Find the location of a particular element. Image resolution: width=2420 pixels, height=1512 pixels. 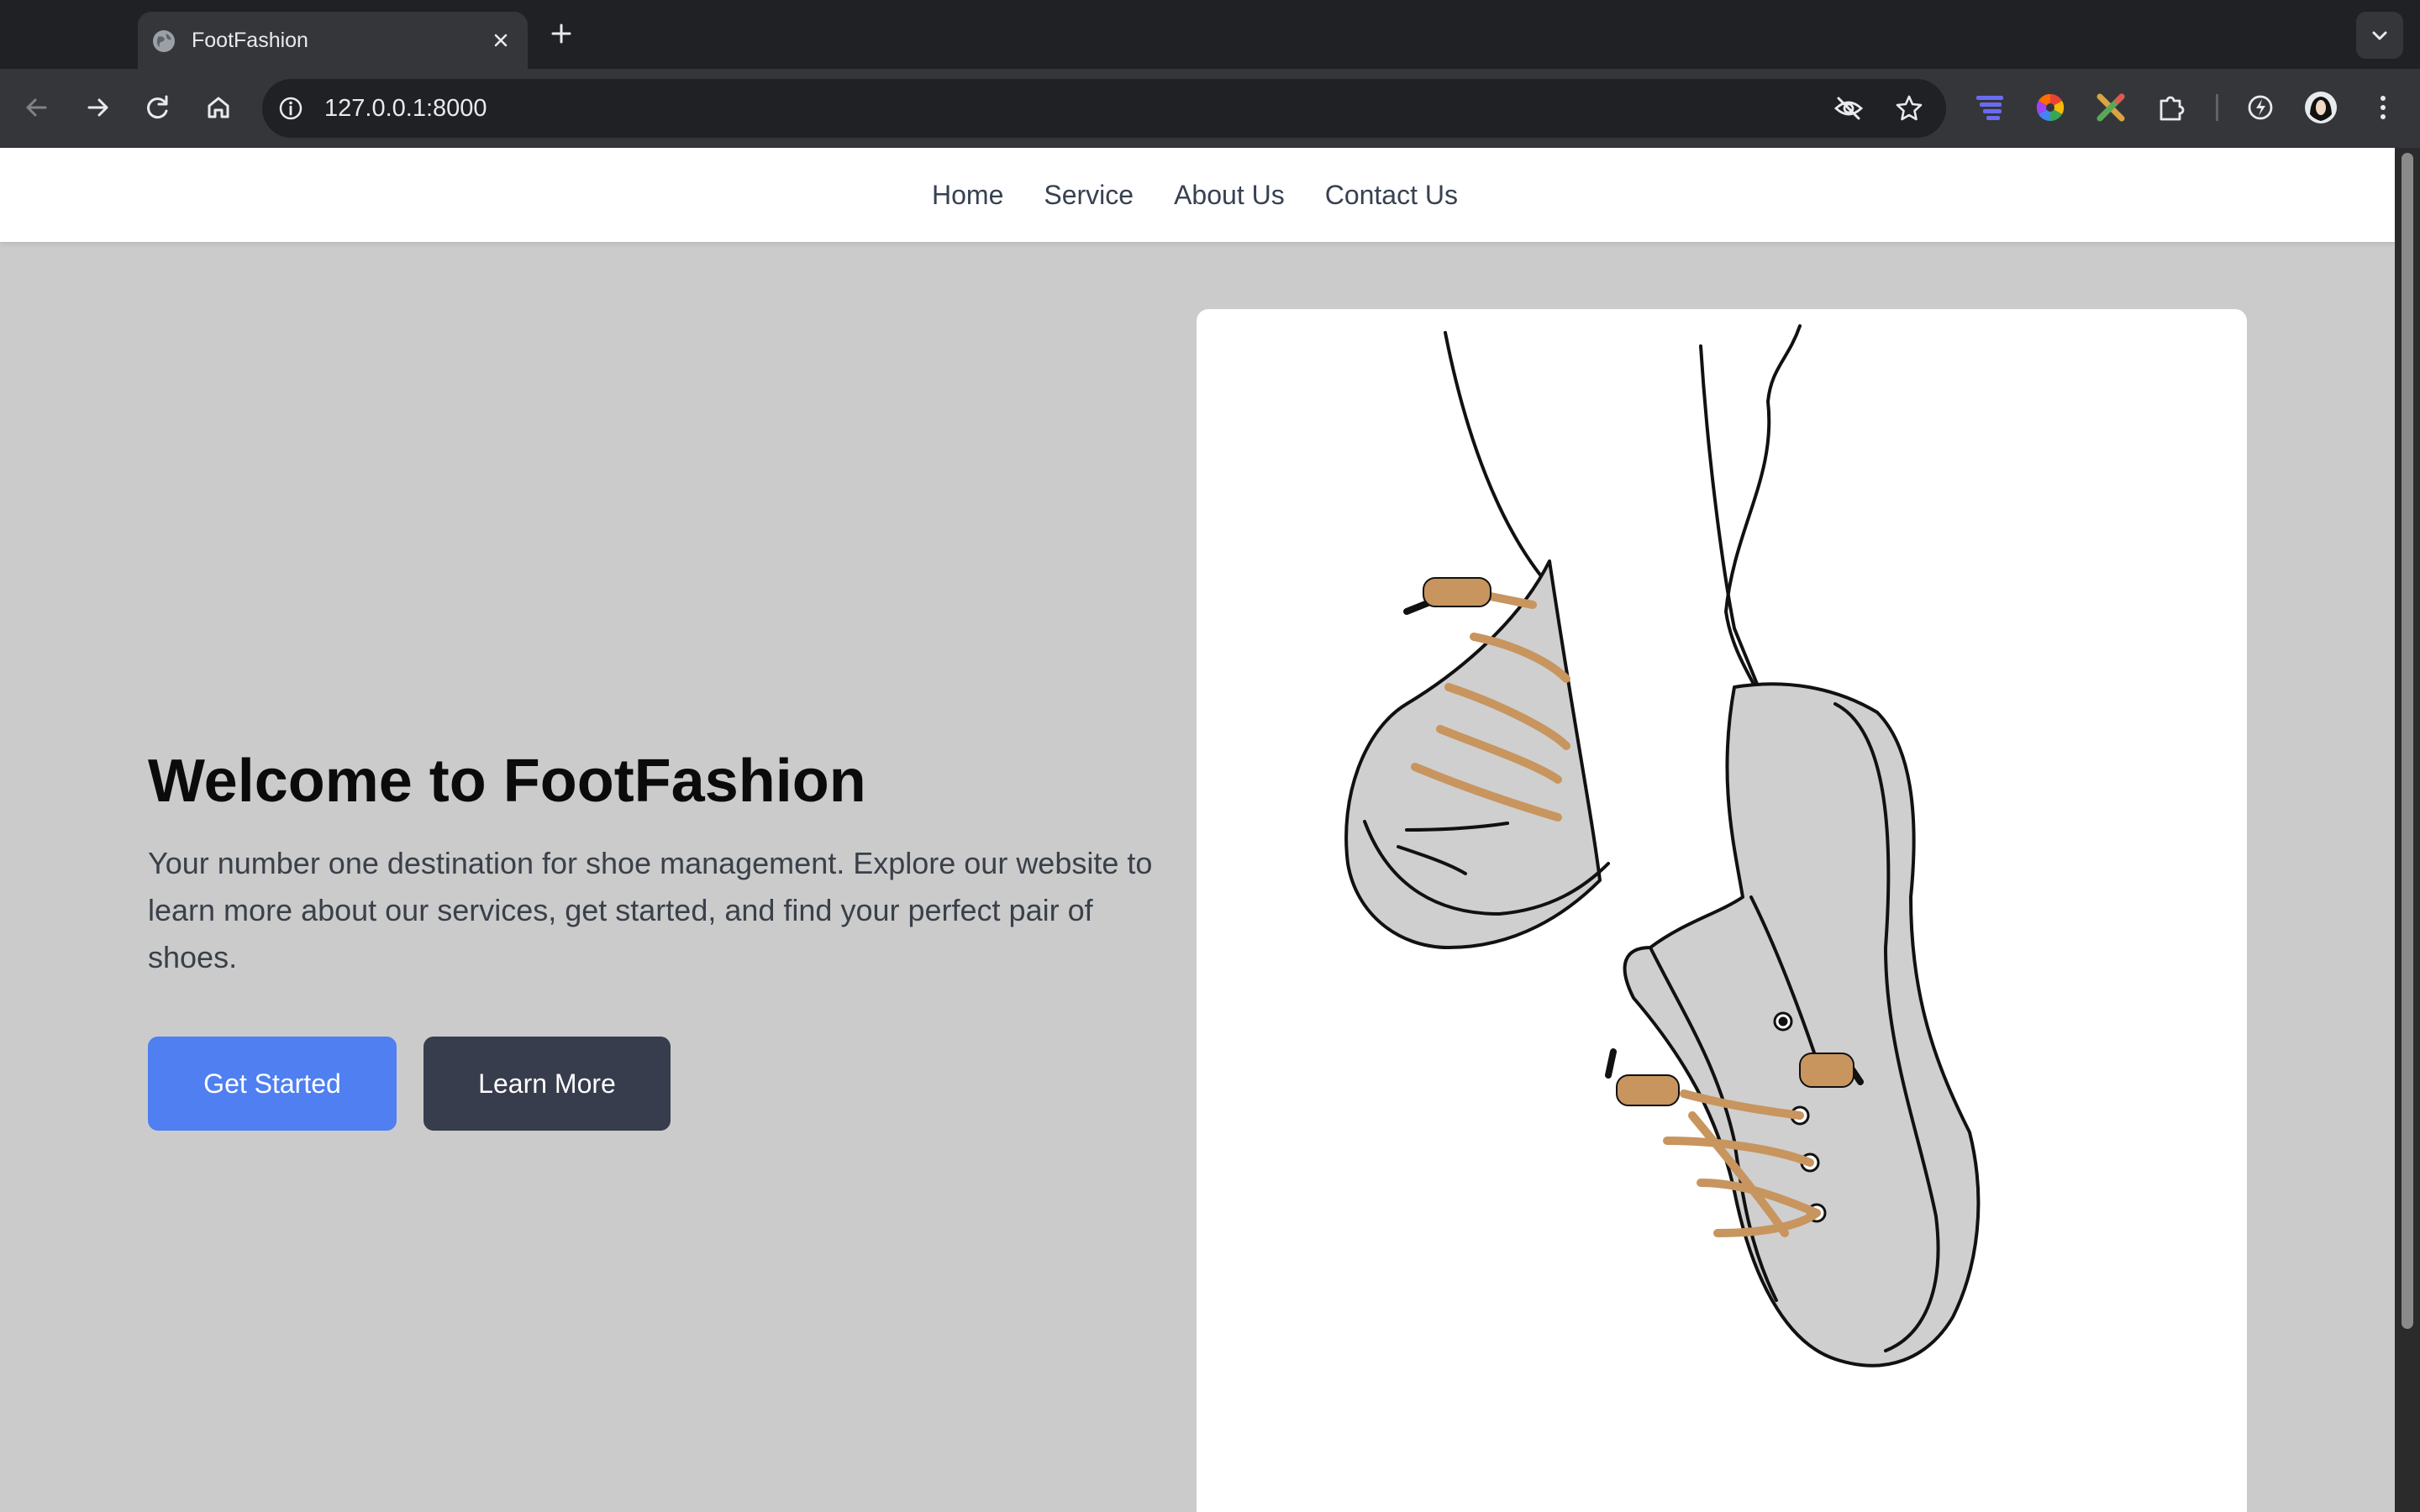

site-navbar: Home Service About Us Contact Us is located at coordinates (1197, 195).